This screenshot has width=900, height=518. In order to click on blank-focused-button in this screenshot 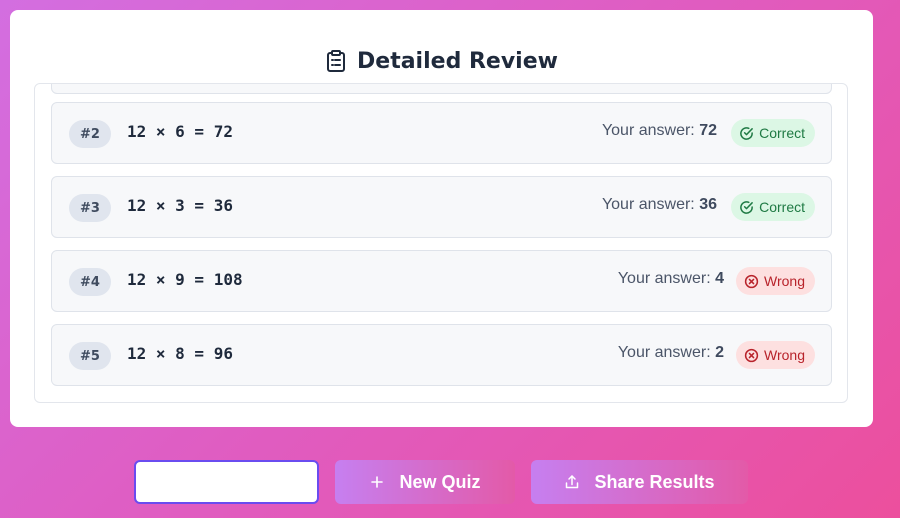, I will do `click(226, 482)`.